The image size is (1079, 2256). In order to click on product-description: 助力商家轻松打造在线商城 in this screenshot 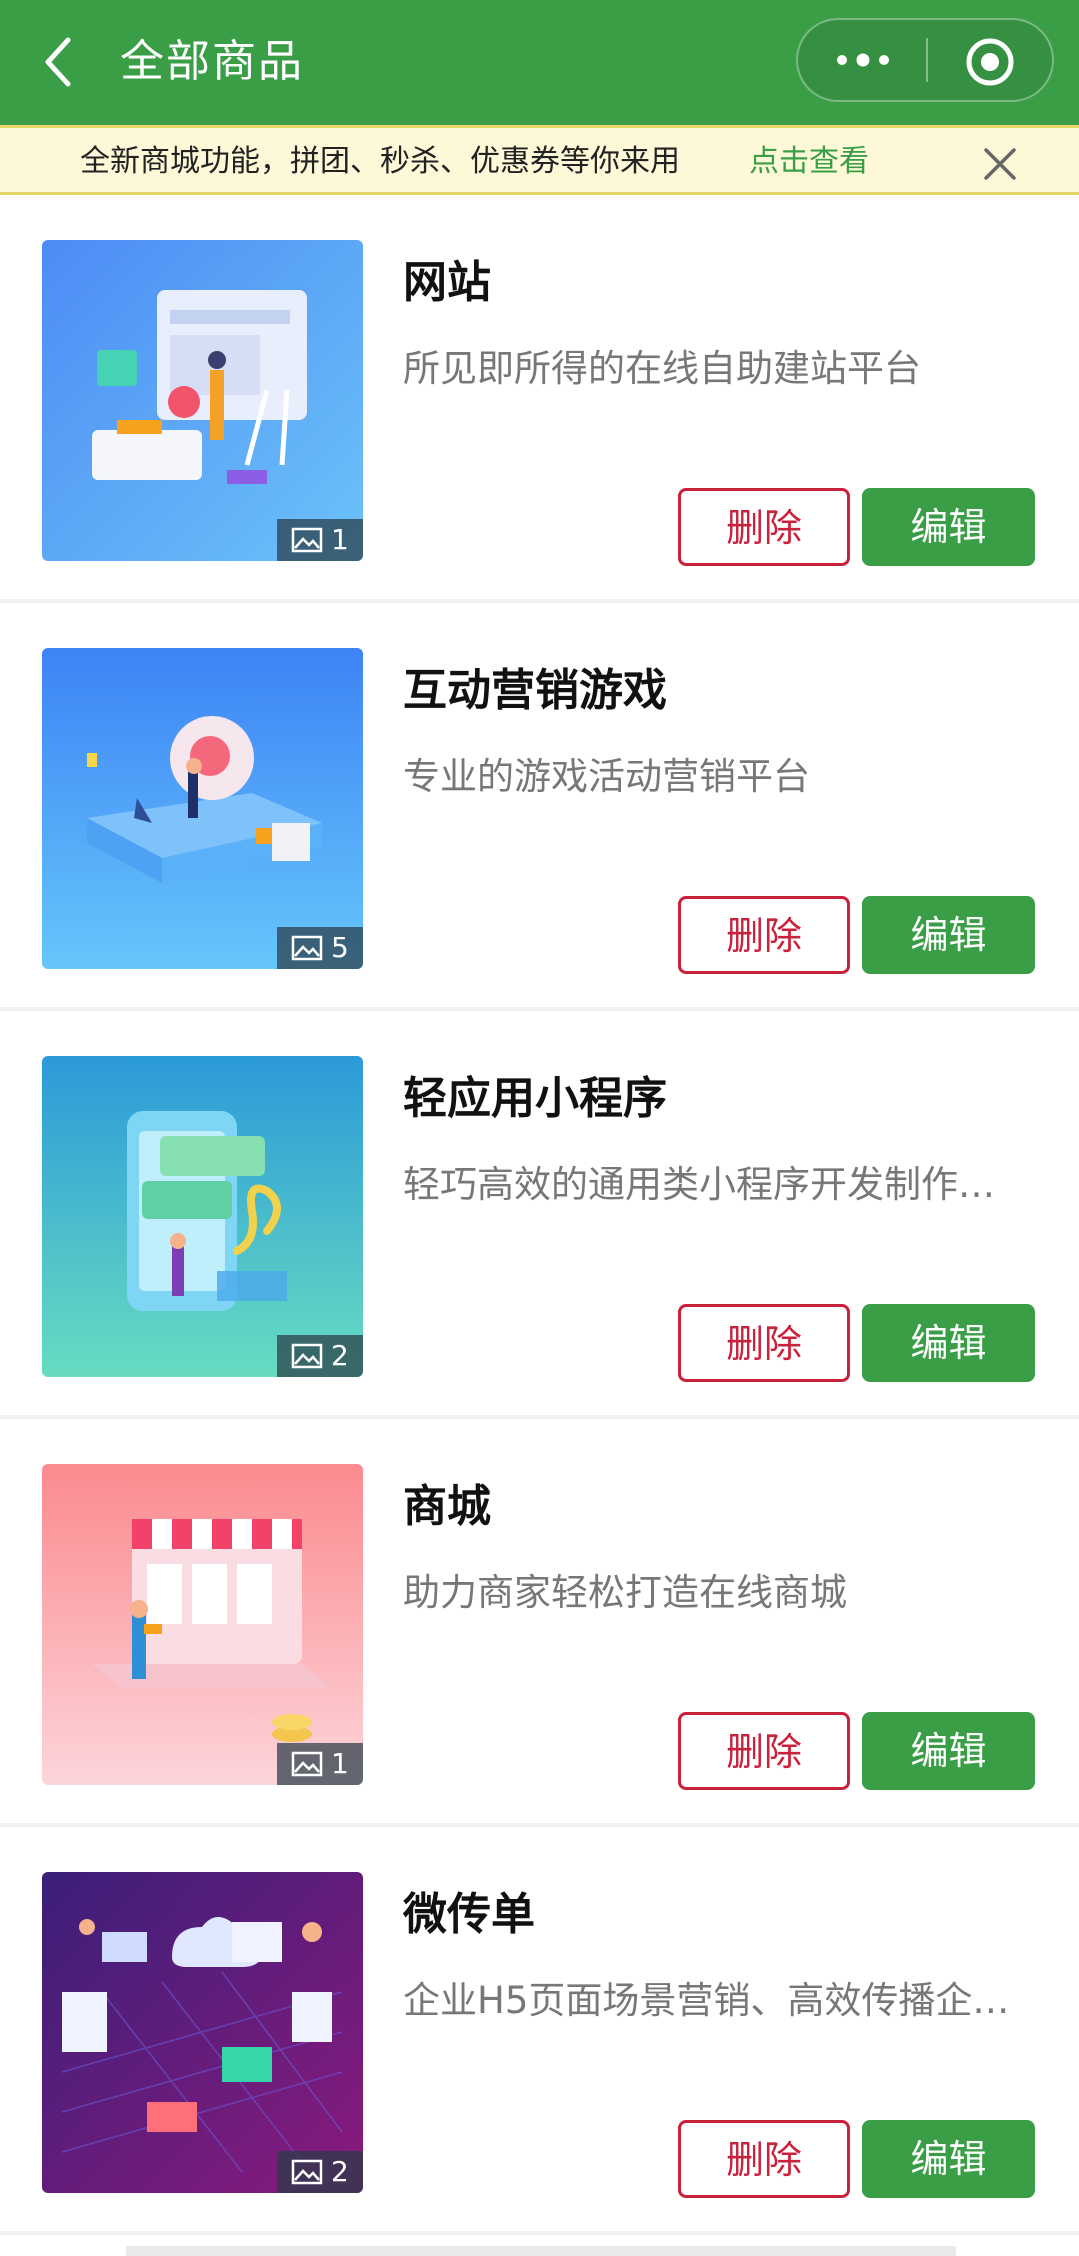, I will do `click(625, 1592)`.